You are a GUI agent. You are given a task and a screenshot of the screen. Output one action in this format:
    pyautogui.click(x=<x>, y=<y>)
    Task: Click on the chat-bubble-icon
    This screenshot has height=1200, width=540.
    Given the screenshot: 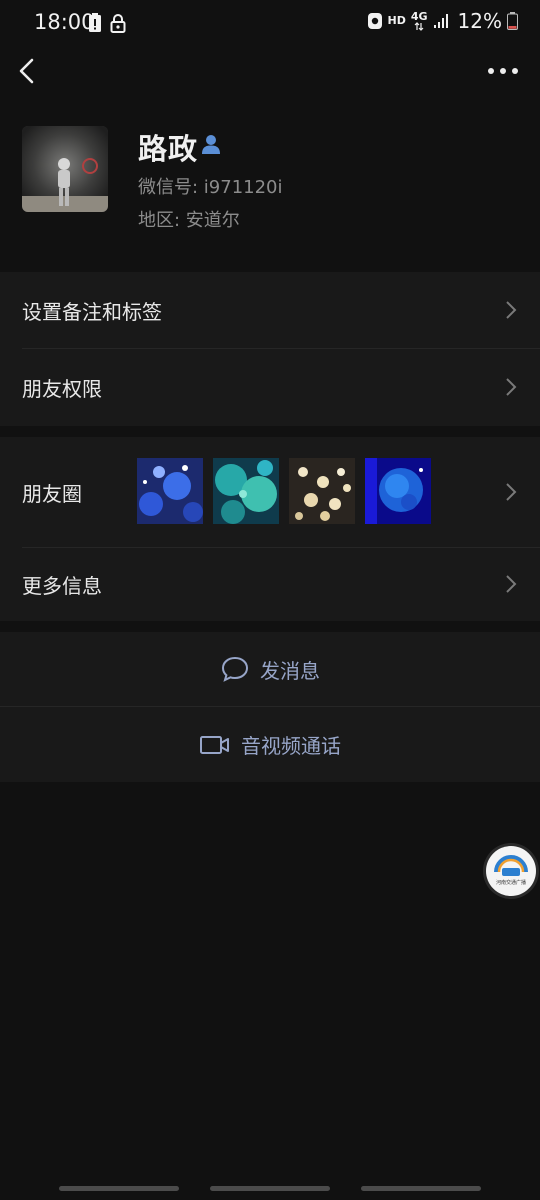 What is the action you would take?
    pyautogui.click(x=235, y=669)
    